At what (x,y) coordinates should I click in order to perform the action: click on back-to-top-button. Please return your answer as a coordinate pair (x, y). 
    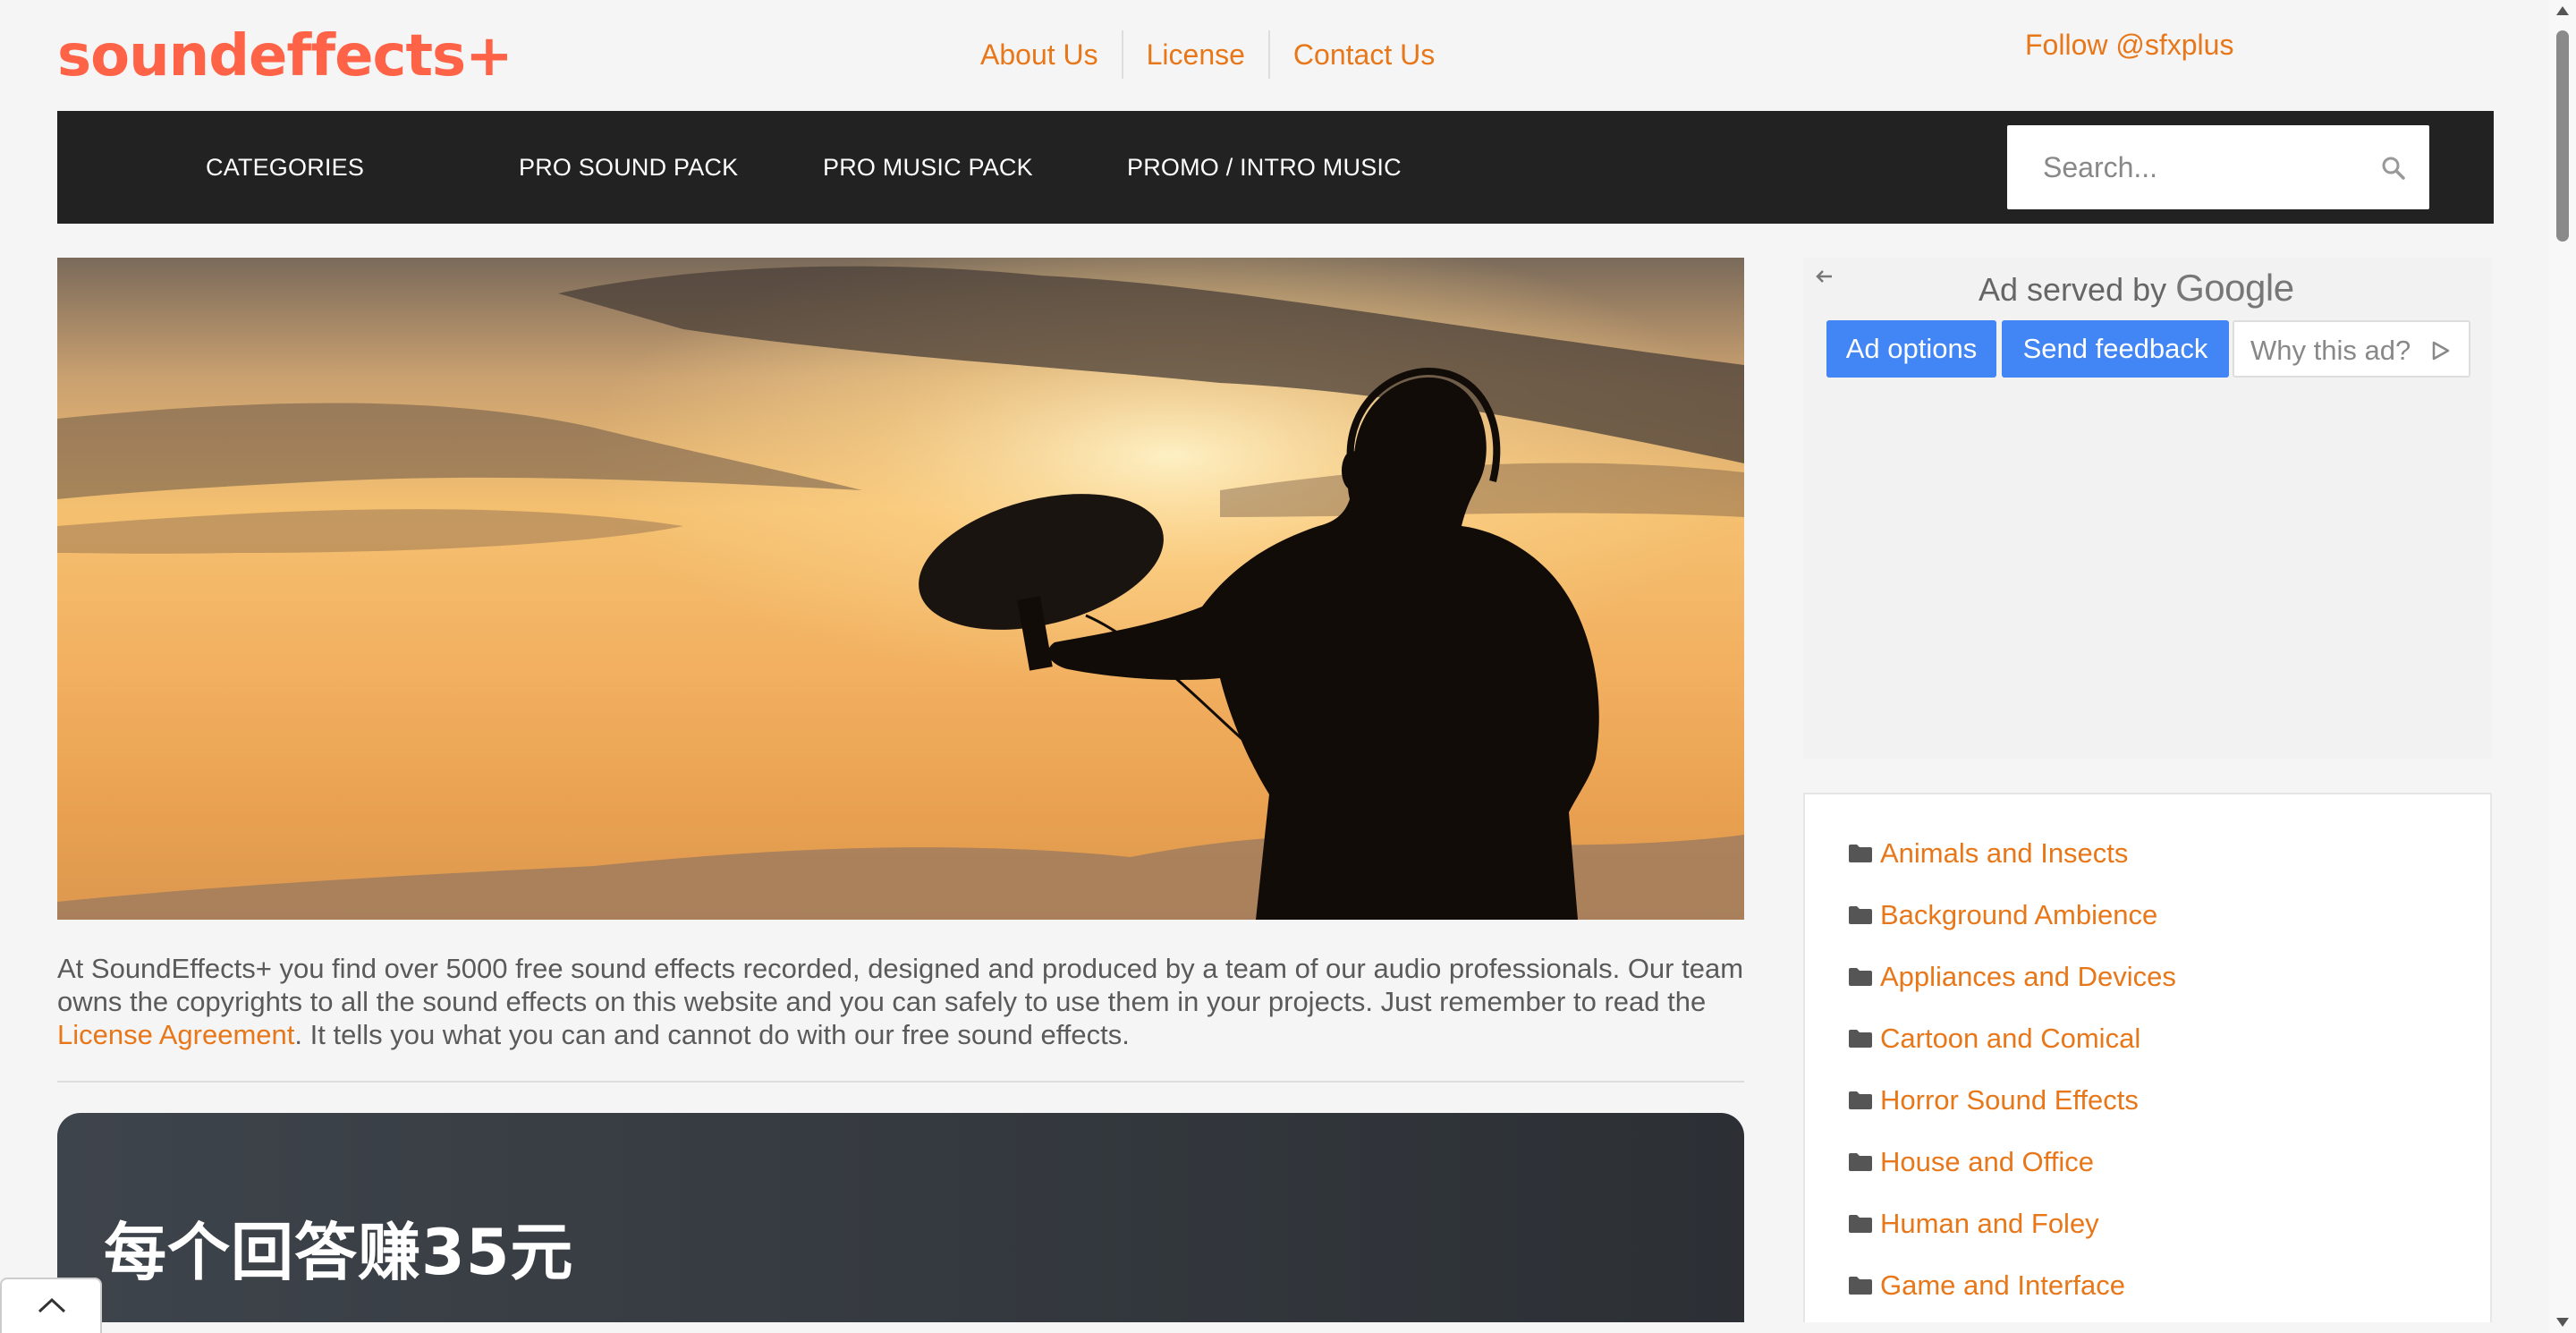
    Looking at the image, I should click on (51, 1305).